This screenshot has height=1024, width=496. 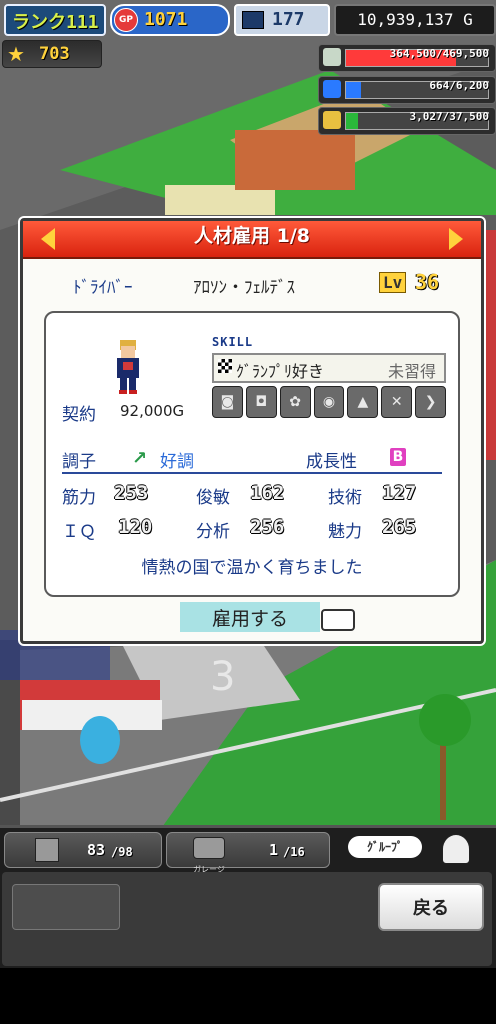 I want to click on money-display: 10,939,137 G, so click(x=415, y=20).